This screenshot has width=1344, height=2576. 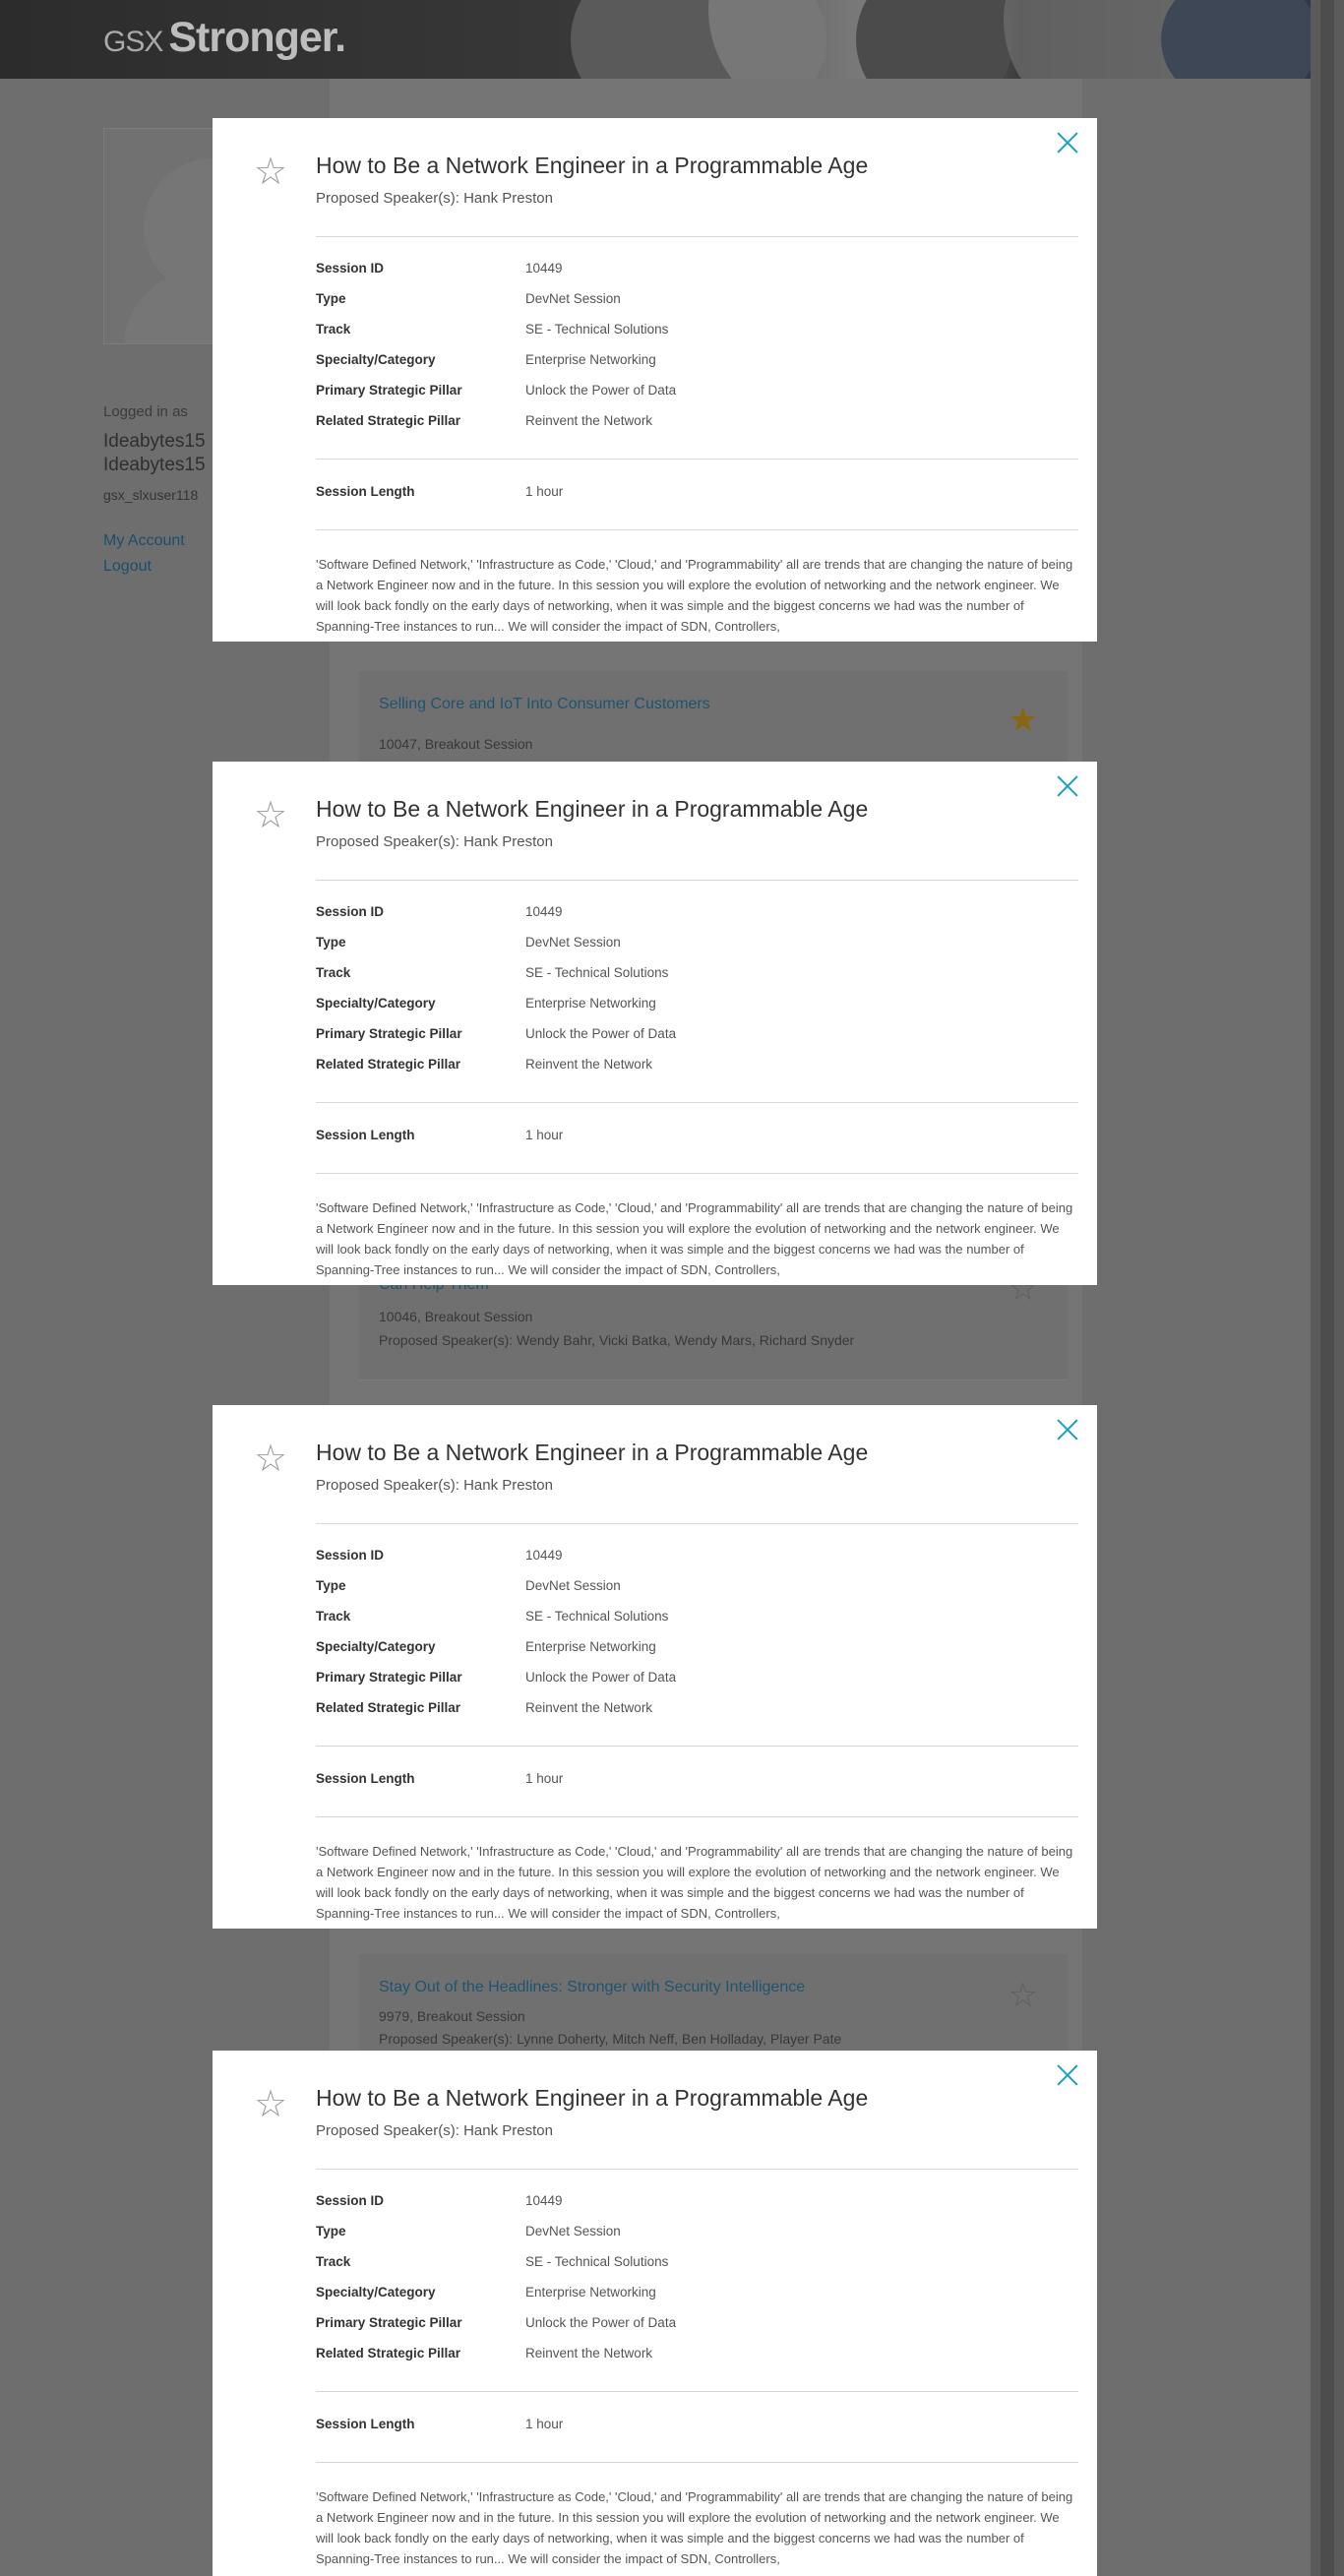 I want to click on star-filled-icon: ★, so click(x=1023, y=720).